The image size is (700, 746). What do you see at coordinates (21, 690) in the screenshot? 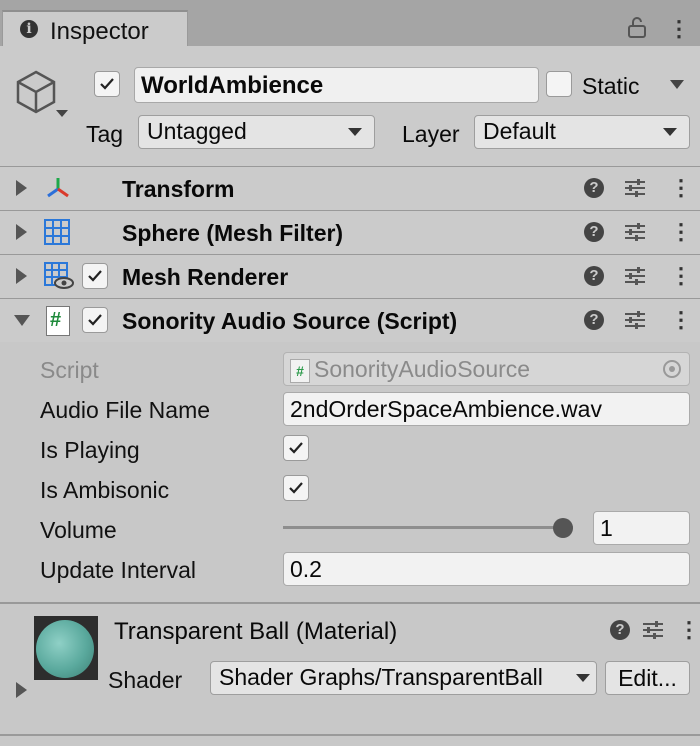
I see `material-foldout-arrow-icon` at bounding box center [21, 690].